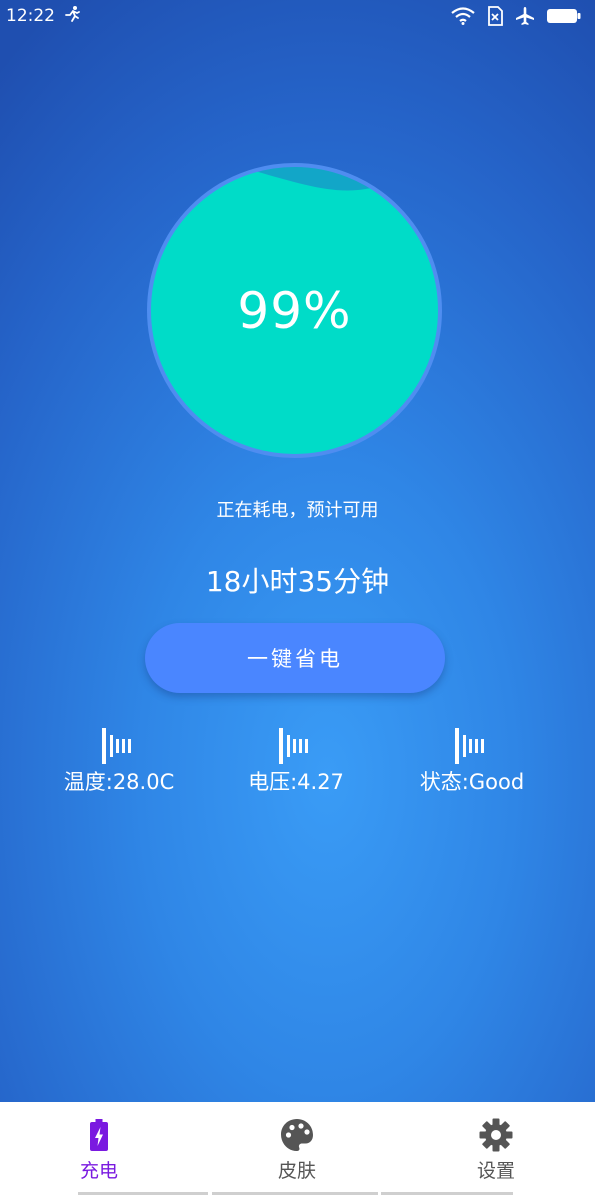  I want to click on battery-icon, so click(564, 16).